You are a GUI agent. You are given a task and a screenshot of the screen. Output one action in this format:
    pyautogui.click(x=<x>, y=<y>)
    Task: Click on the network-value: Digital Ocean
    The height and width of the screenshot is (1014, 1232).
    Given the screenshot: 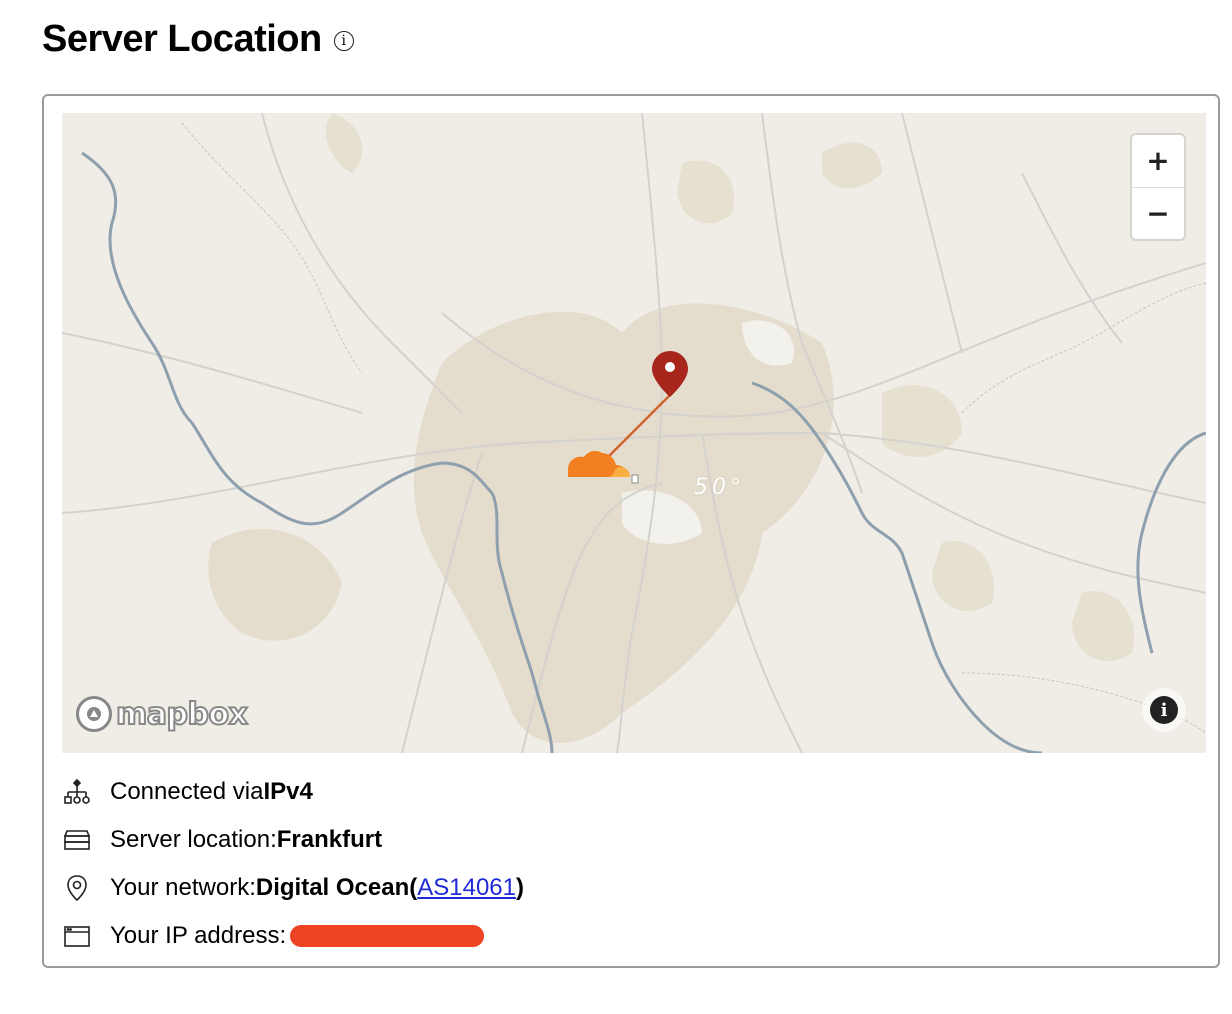 What is the action you would take?
    pyautogui.click(x=332, y=887)
    